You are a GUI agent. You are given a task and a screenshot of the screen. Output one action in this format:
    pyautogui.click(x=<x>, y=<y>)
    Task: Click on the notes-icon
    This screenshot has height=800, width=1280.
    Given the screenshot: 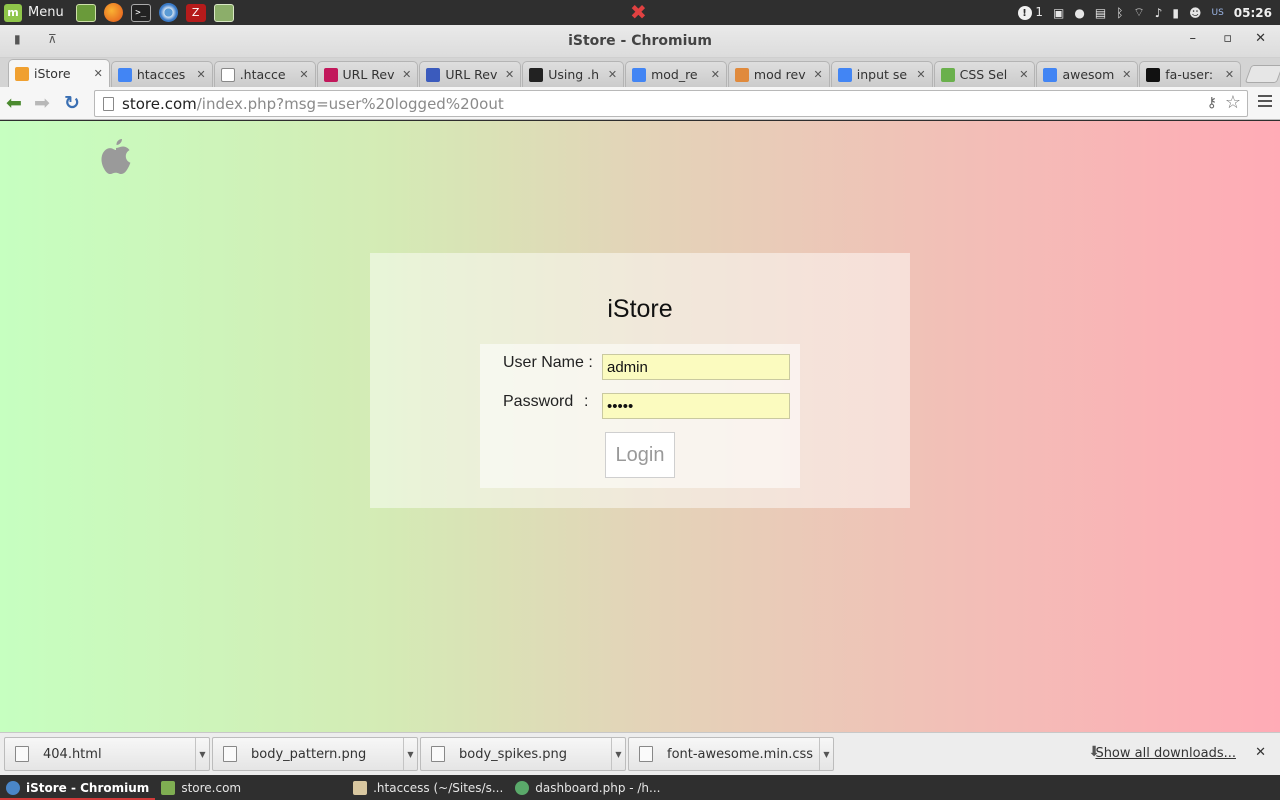 What is the action you would take?
    pyautogui.click(x=223, y=12)
    